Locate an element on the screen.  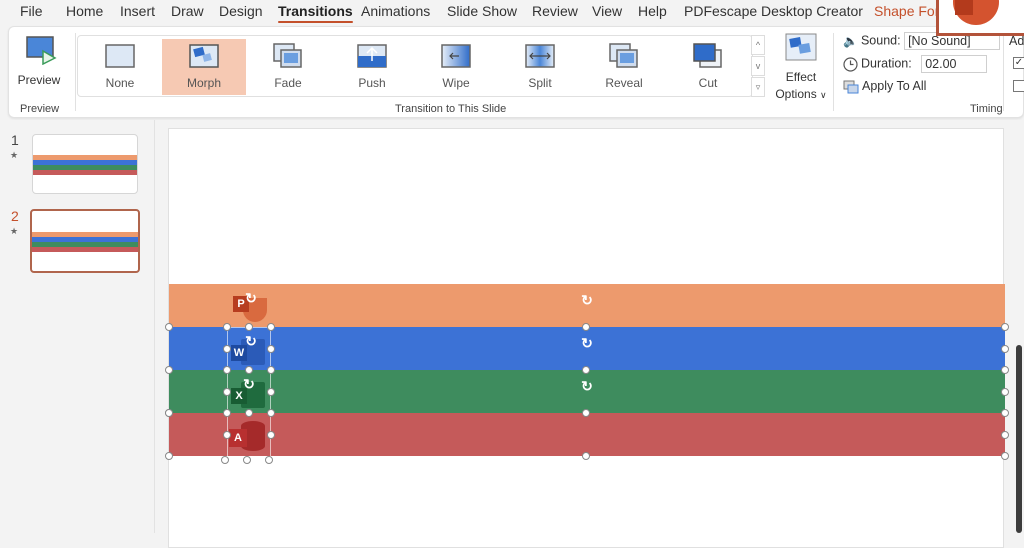
transition-cut: Cut is located at coordinates (708, 67).